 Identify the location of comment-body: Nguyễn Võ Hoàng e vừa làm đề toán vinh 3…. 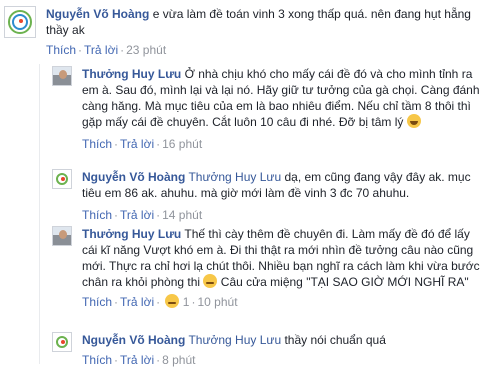
(261, 32).